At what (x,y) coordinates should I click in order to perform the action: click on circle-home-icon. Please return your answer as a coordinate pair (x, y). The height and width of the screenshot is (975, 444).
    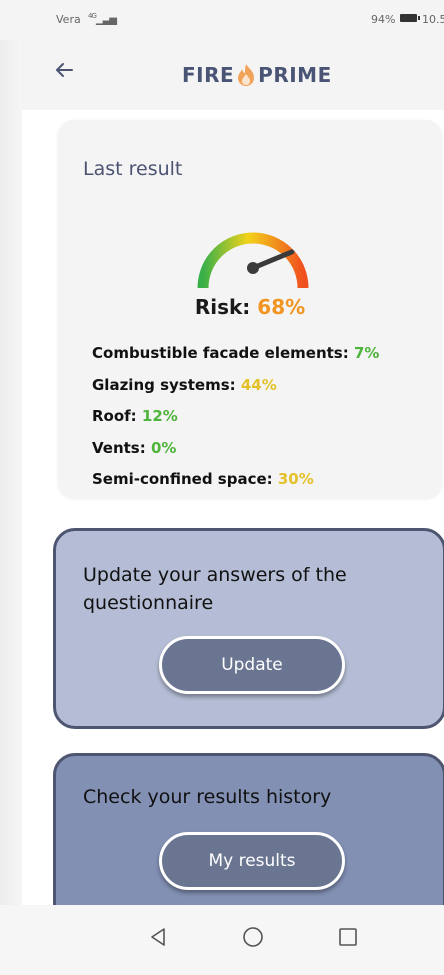
    Looking at the image, I should click on (253, 937).